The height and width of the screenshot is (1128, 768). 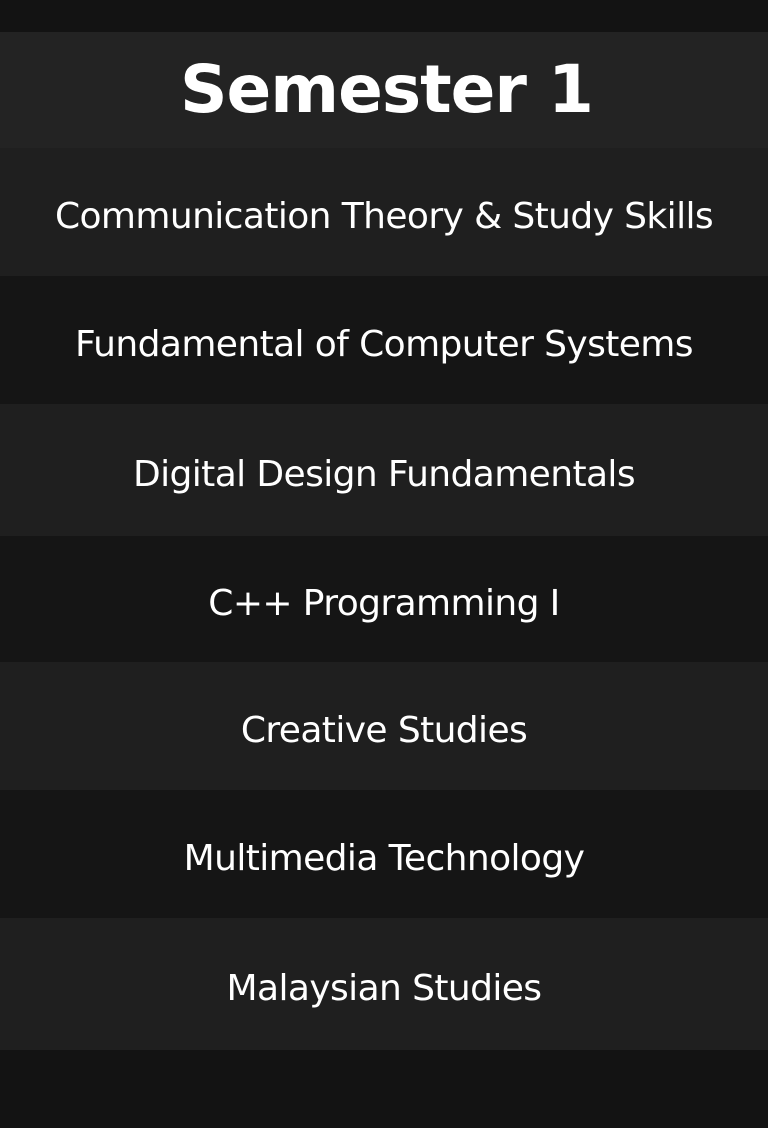 I want to click on course-row-computer-systems: Fundamental of Computer Systems, so click(x=384, y=340).